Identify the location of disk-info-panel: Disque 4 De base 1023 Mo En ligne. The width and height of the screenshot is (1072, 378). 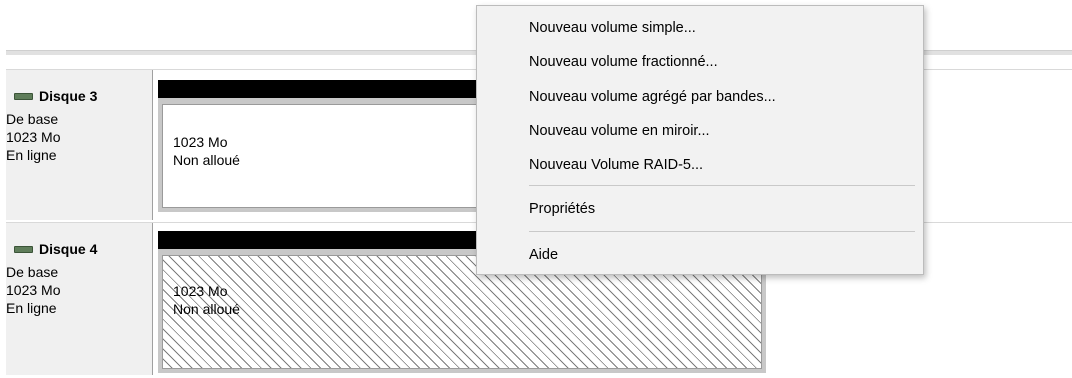
(79, 299).